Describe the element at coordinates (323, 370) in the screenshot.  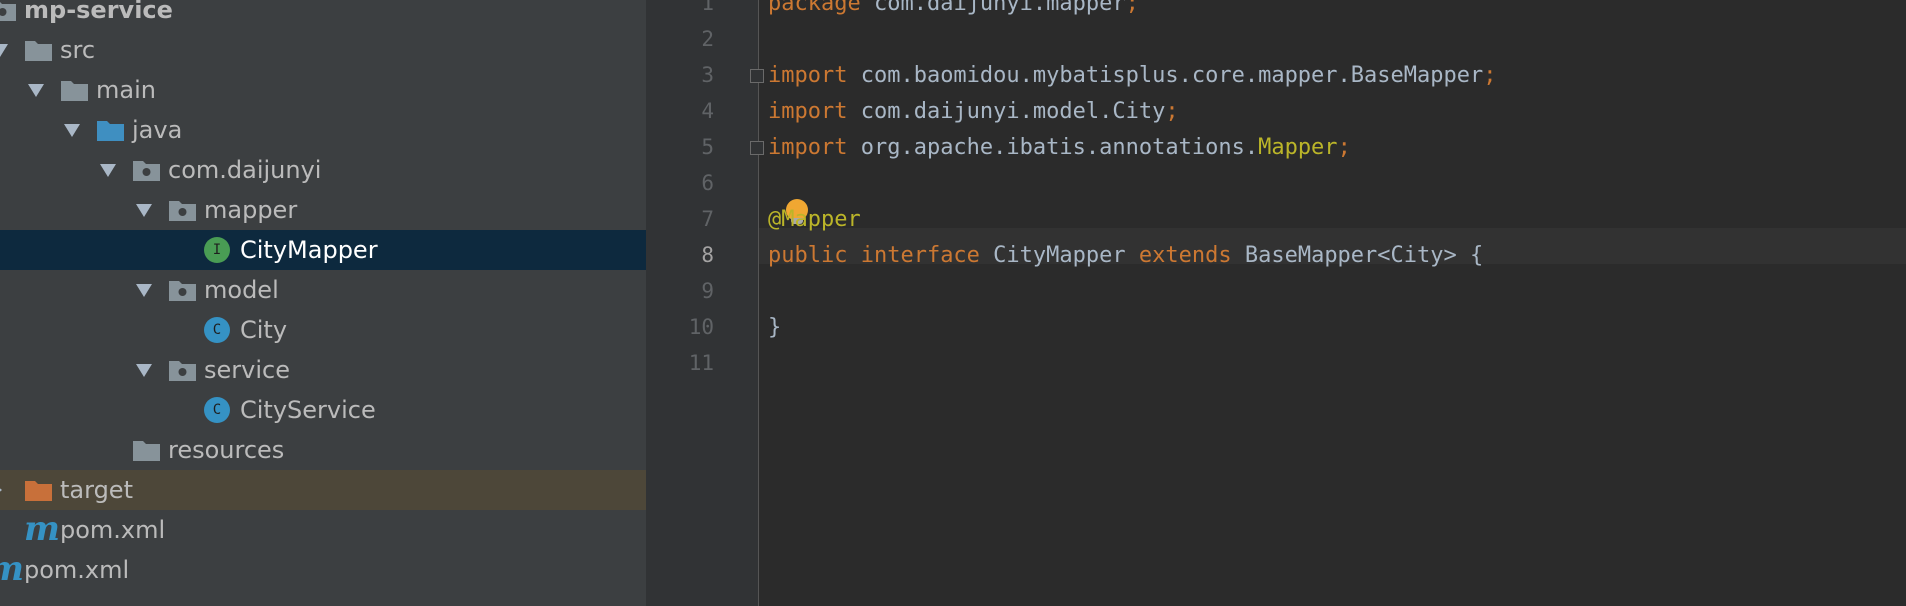
I see `tree-item-service: service` at that location.